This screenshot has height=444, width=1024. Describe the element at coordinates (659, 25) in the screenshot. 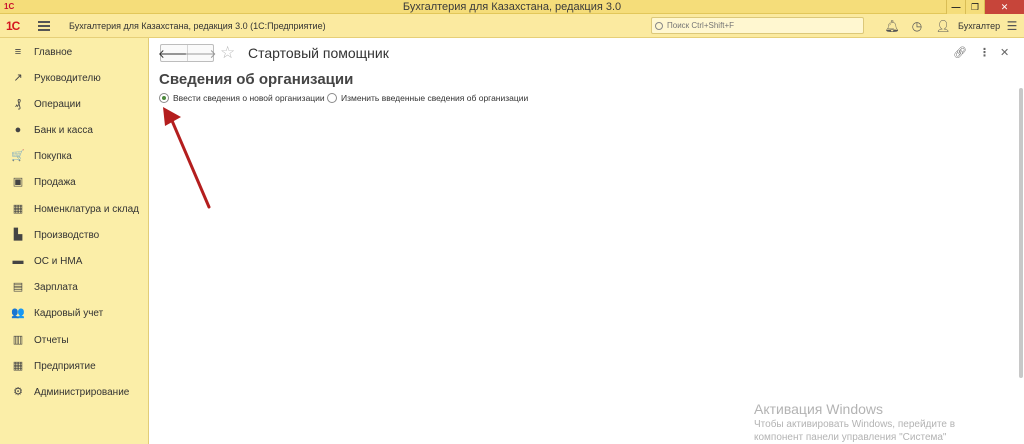

I see `search-icon` at that location.